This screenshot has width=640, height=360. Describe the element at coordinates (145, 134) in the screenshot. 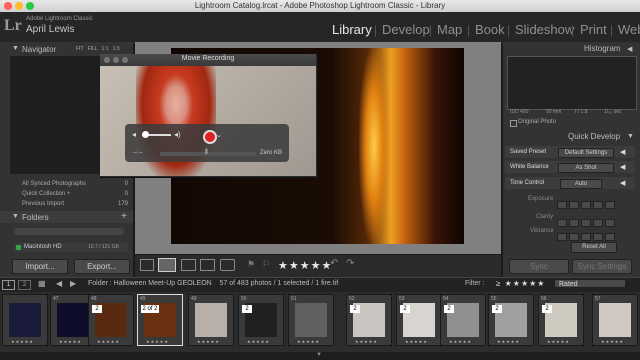

I see `volume-slider-knob` at that location.